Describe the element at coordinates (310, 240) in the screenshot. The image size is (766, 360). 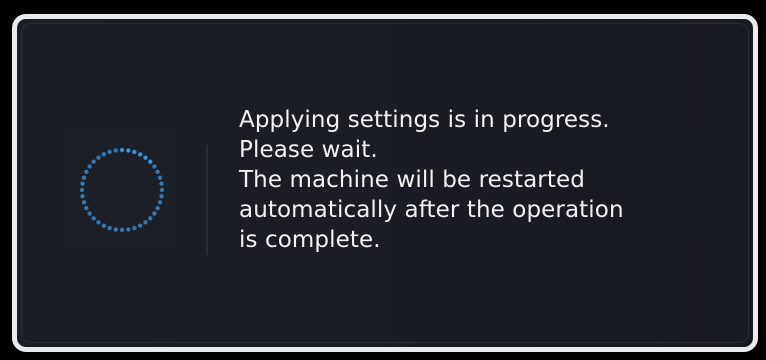
I see `message-line: is complete.` at that location.